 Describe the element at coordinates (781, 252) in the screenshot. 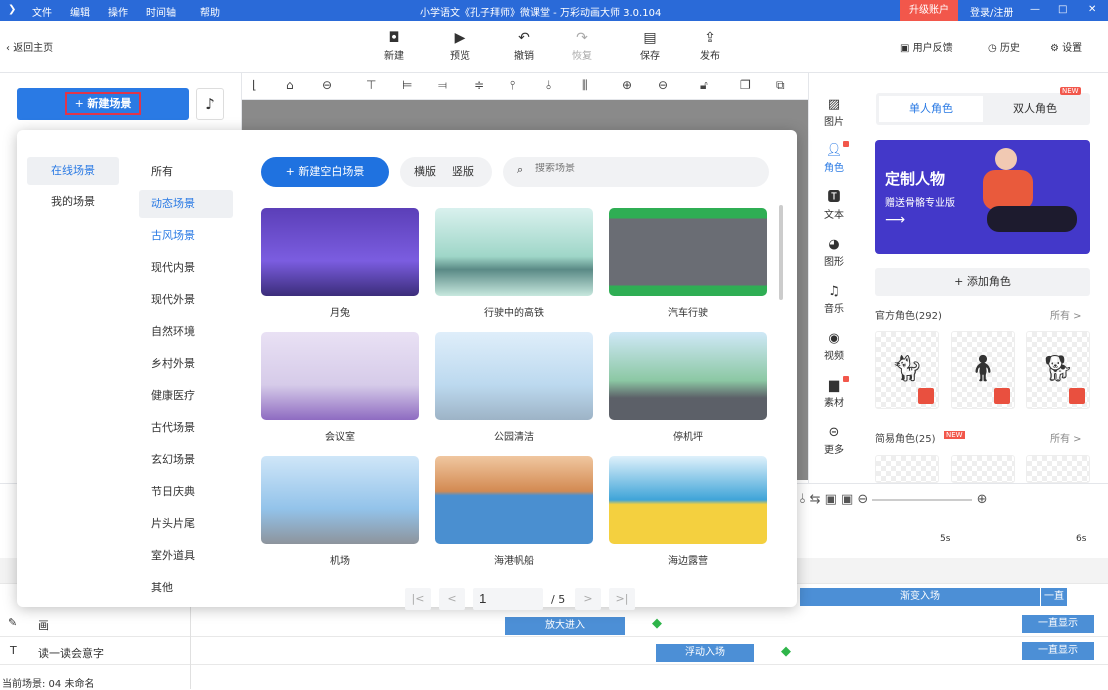

I see `scrollbar` at that location.